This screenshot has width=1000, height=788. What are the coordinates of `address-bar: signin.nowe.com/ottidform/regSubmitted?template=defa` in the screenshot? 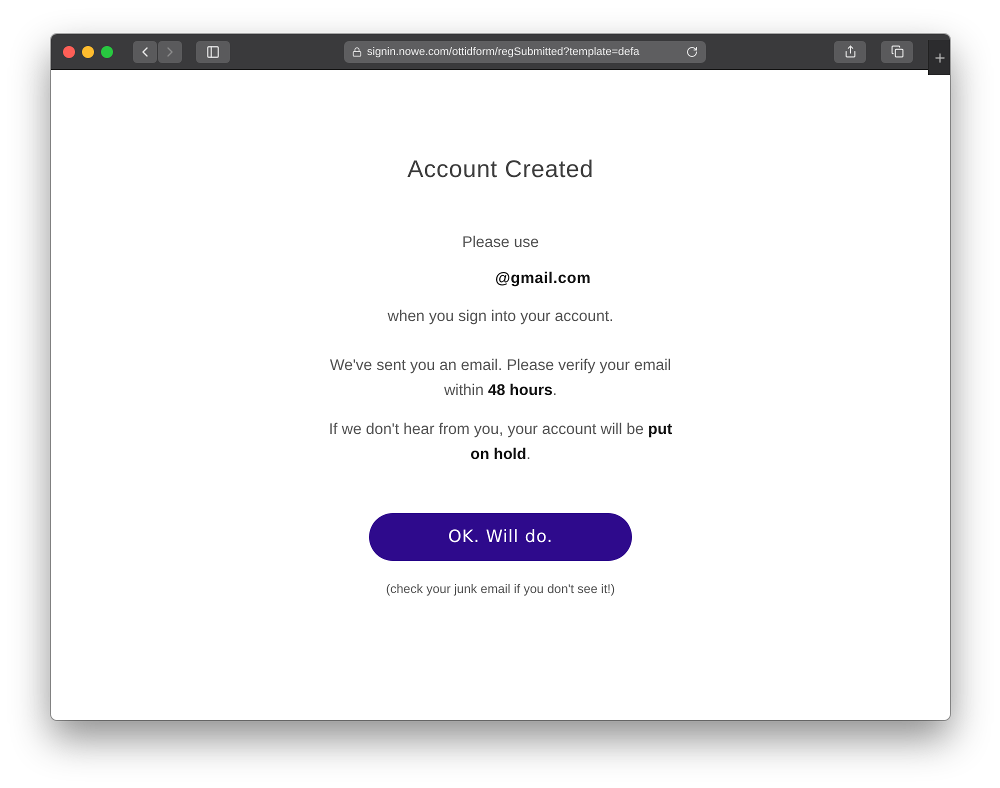 It's located at (525, 51).